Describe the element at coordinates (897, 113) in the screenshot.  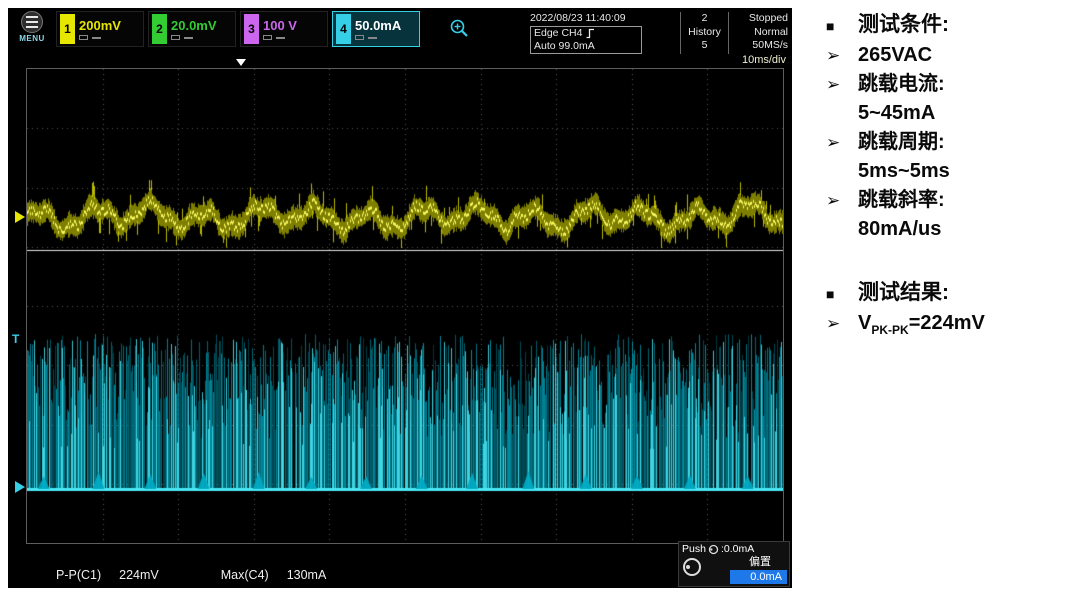
I see `condition-item-2-cont: 5~45mA` at that location.